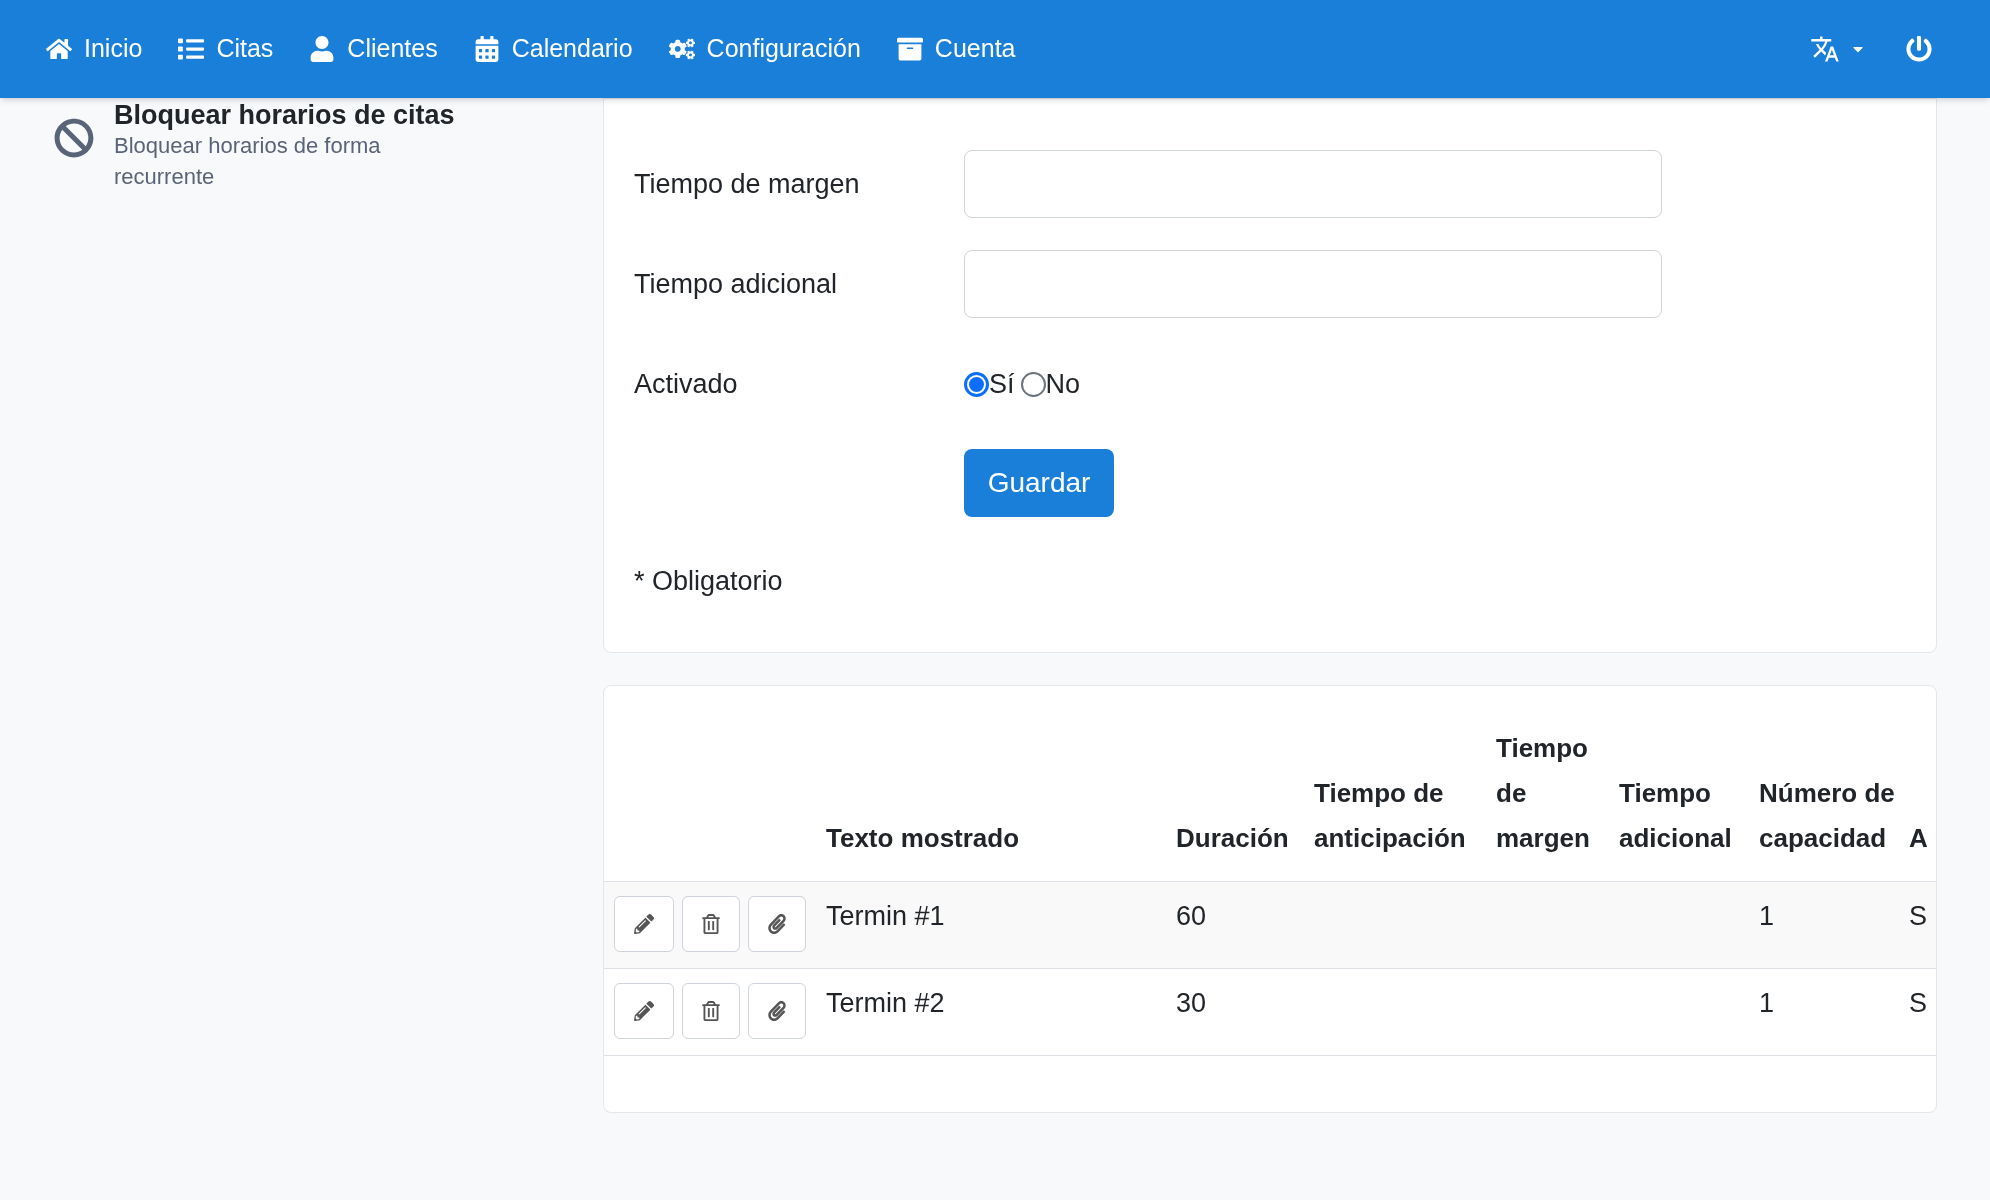  Describe the element at coordinates (322, 49) in the screenshot. I see `user-icon` at that location.